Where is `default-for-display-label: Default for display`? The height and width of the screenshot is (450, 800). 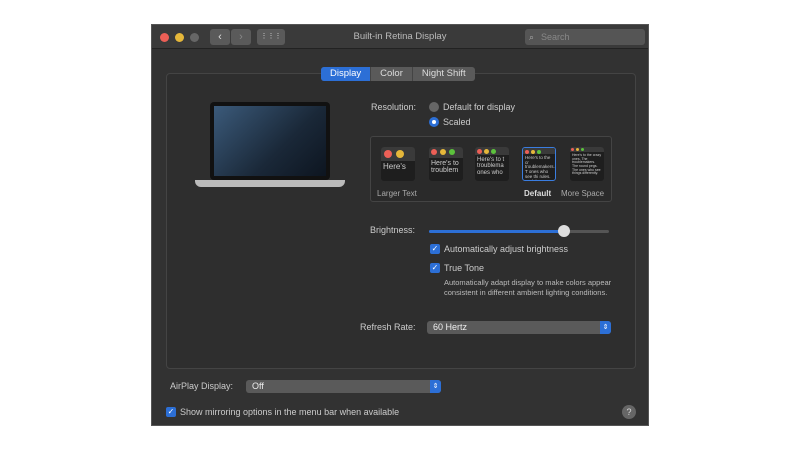 default-for-display-label: Default for display is located at coordinates (479, 107).